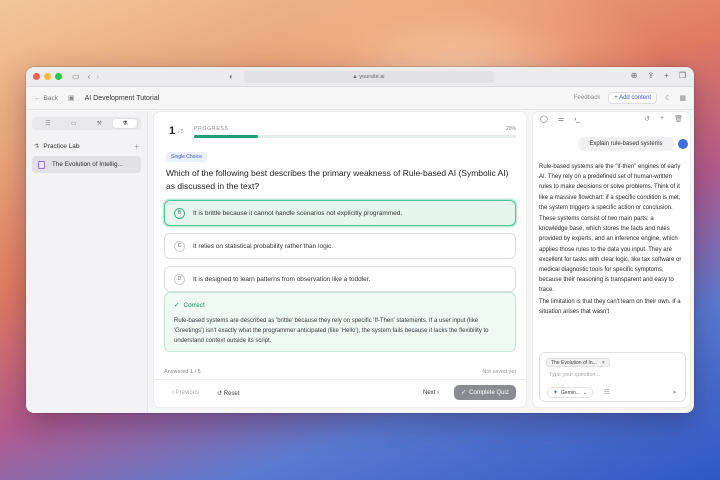 This screenshot has width=720, height=480. I want to click on zoom-window-button, so click(58, 76).